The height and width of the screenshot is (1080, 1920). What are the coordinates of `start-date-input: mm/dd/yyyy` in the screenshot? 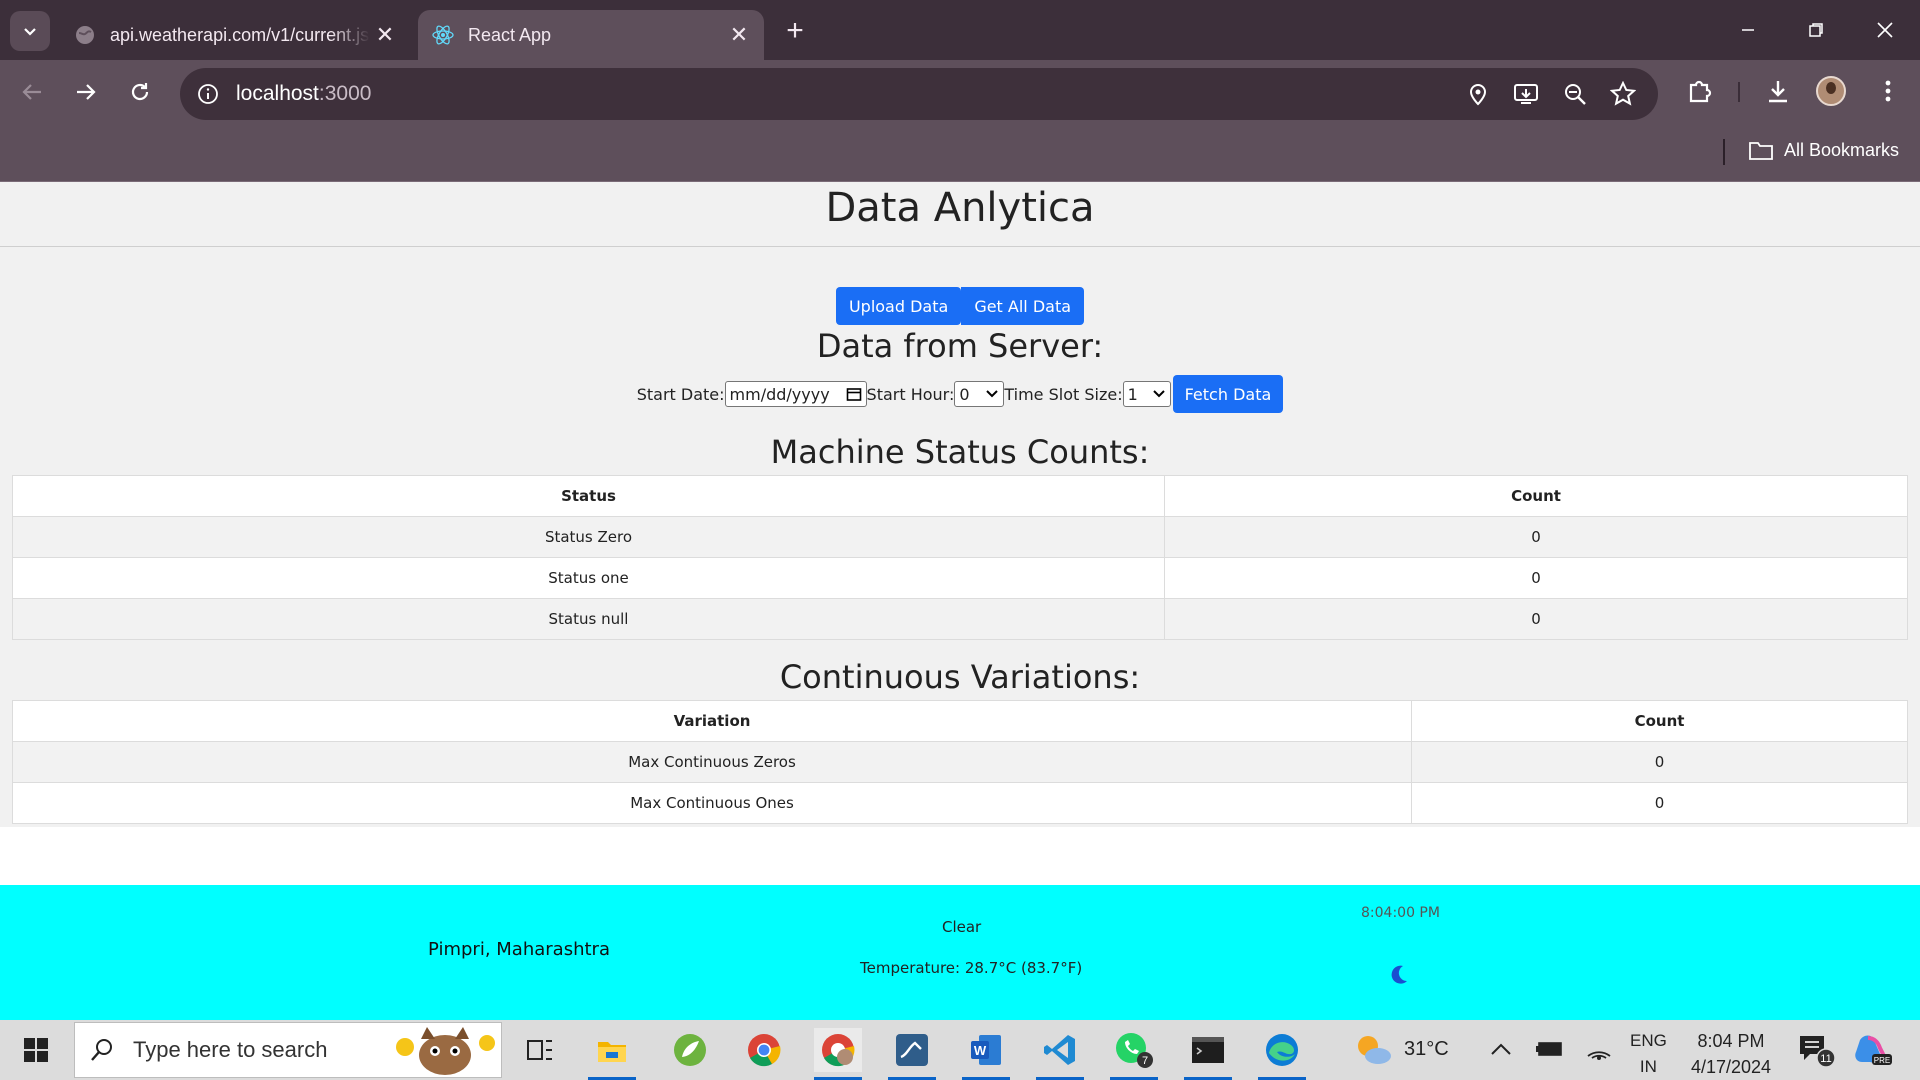 It's located at (795, 394).